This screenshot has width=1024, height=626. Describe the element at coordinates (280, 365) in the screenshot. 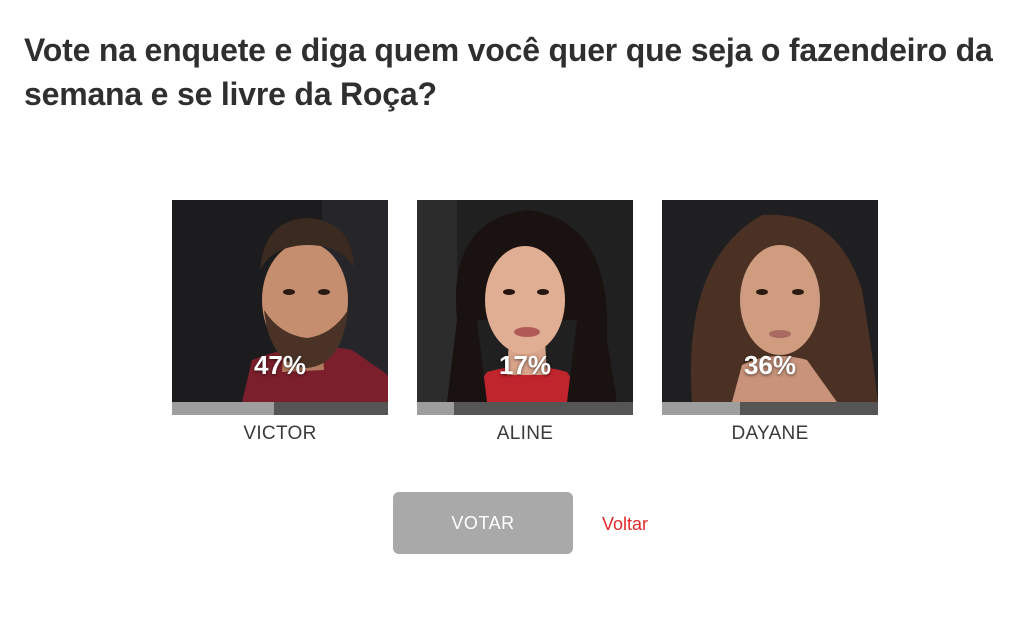

I see `victor-percent: 47%` at that location.